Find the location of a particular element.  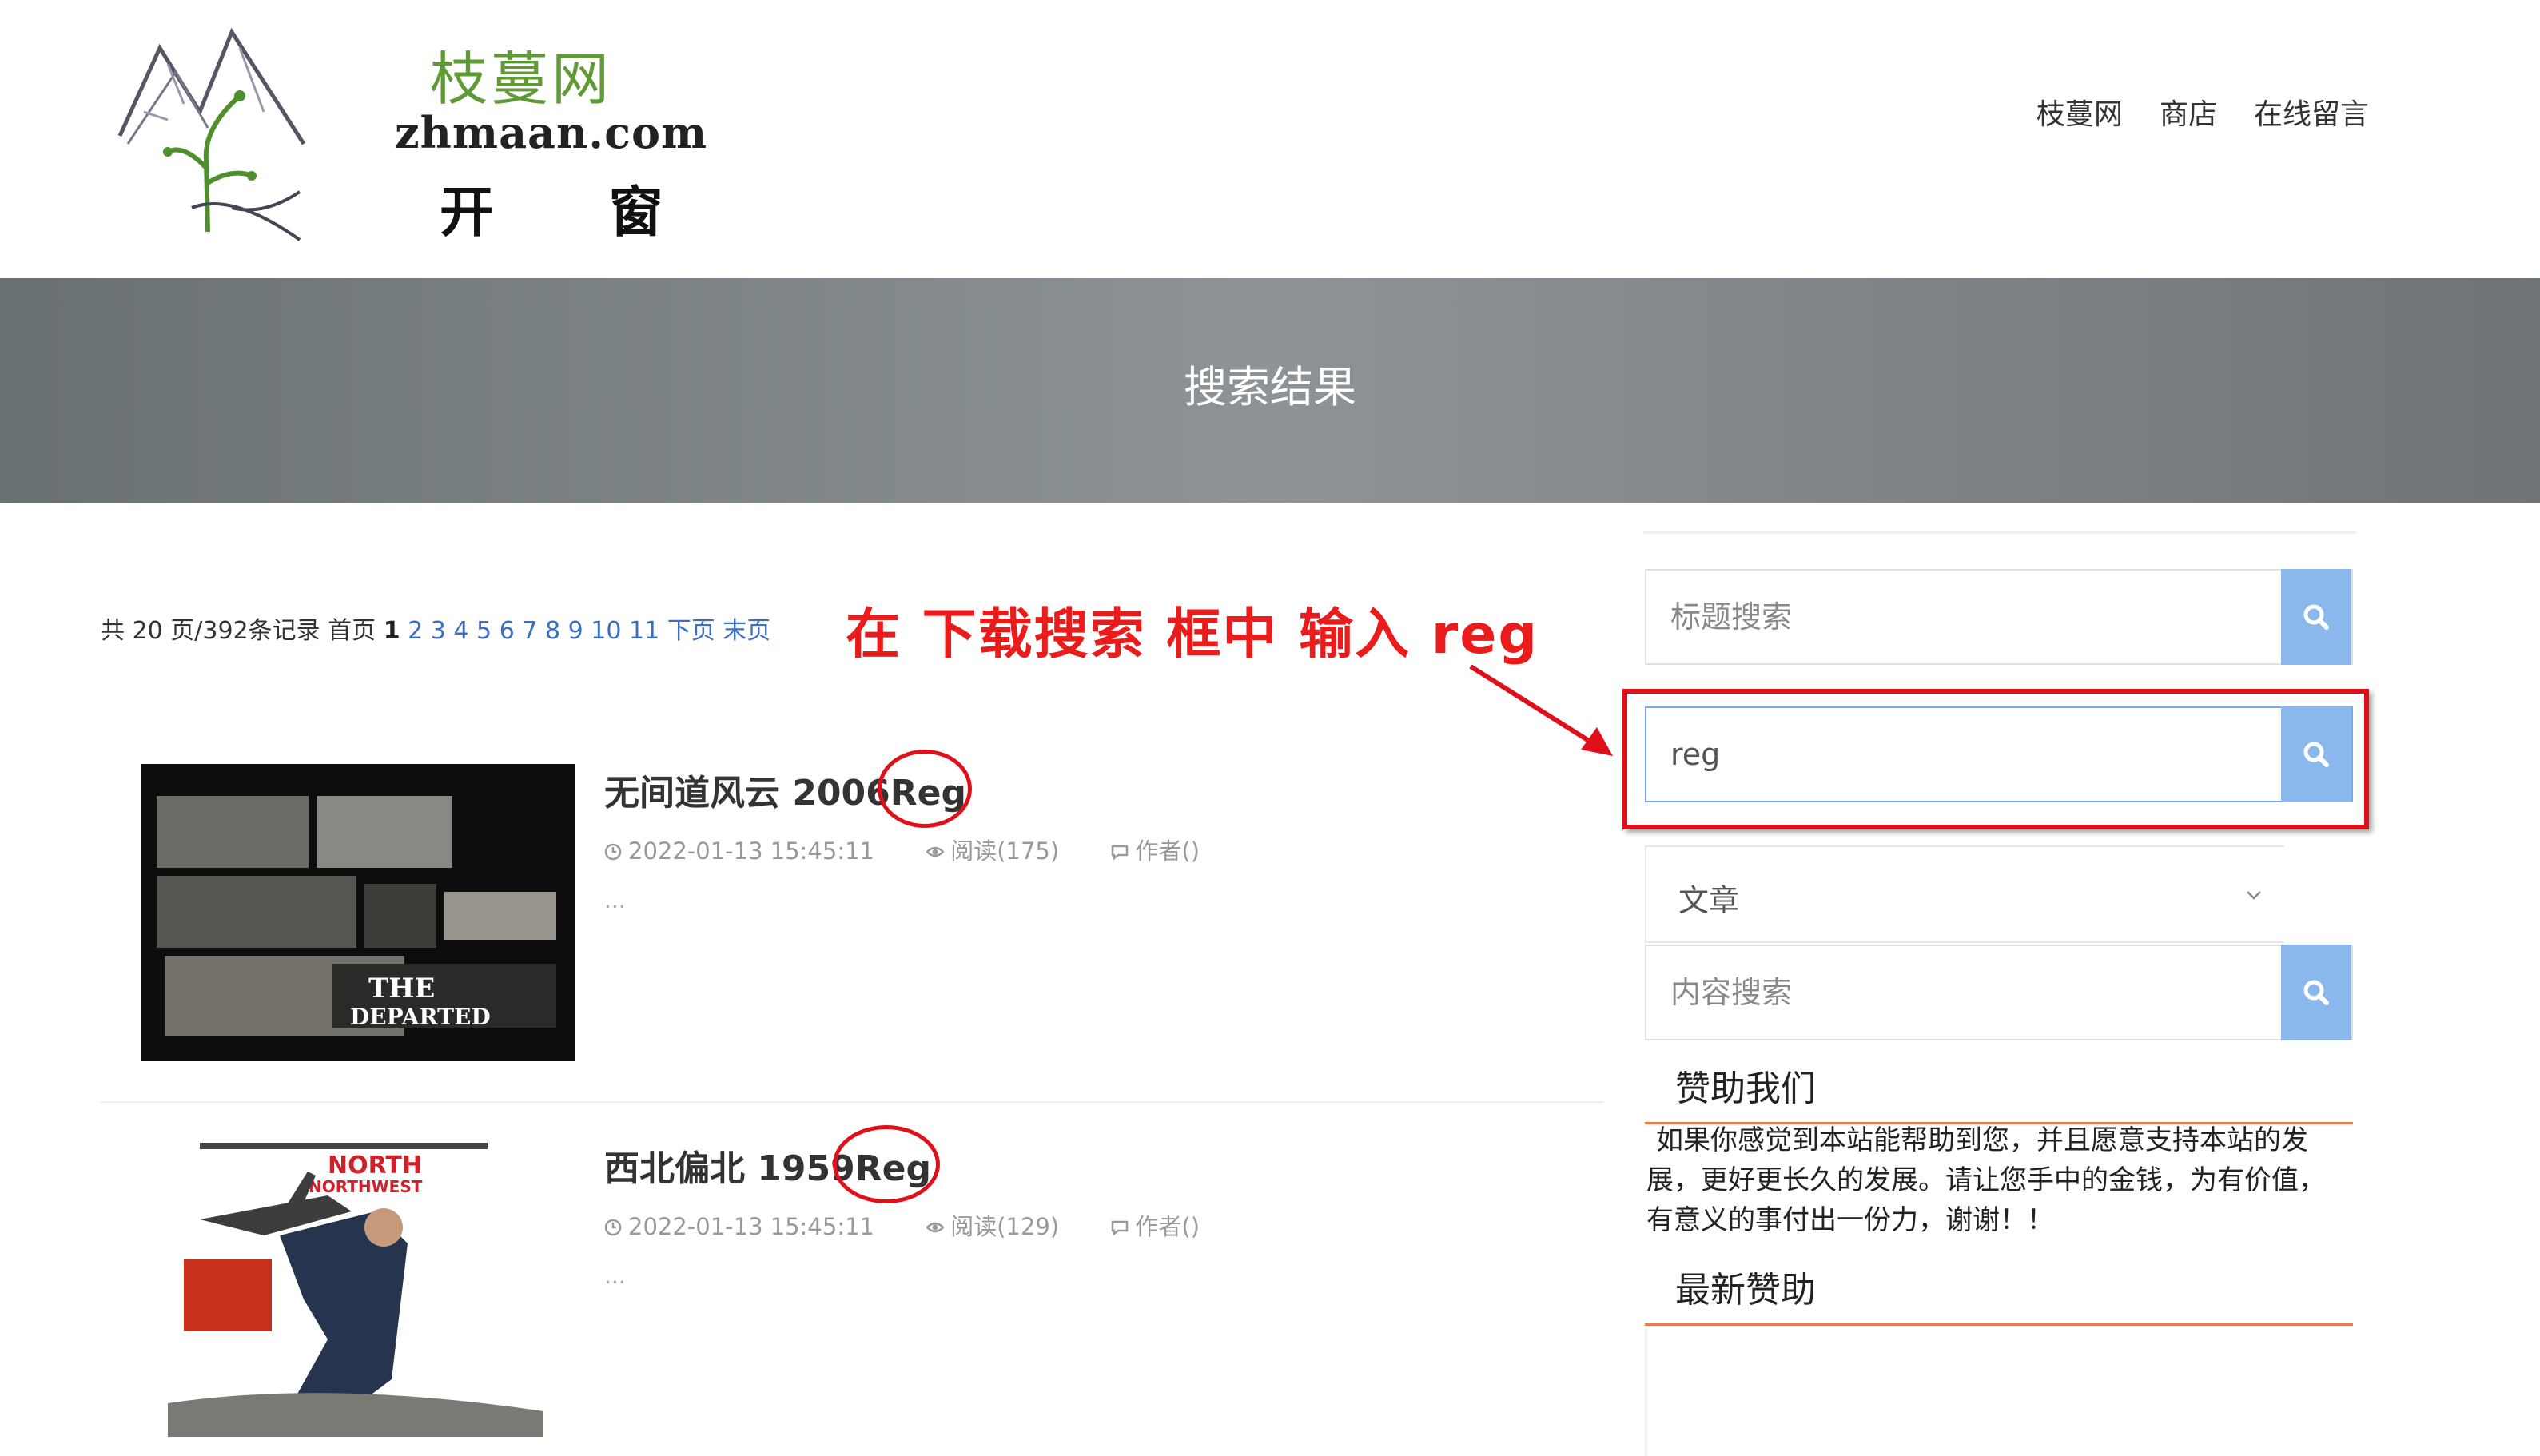

latest-sponsor-title: 最新赞助 is located at coordinates (1746, 1290).